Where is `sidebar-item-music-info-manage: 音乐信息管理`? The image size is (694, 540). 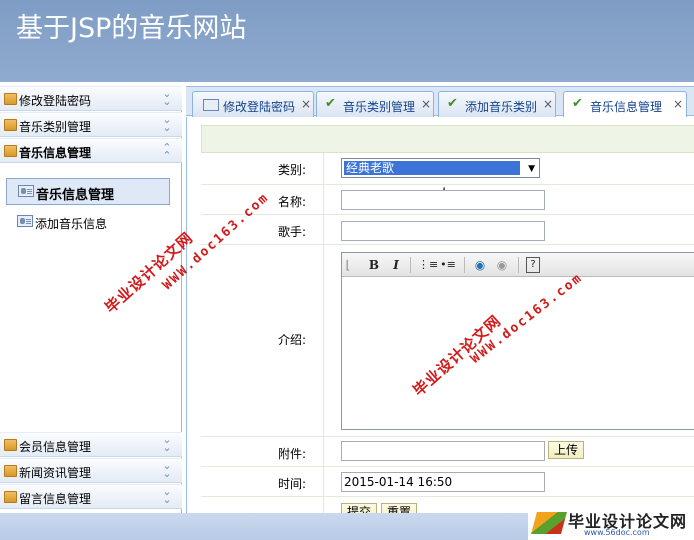 sidebar-item-music-info-manage: 音乐信息管理 is located at coordinates (88, 191).